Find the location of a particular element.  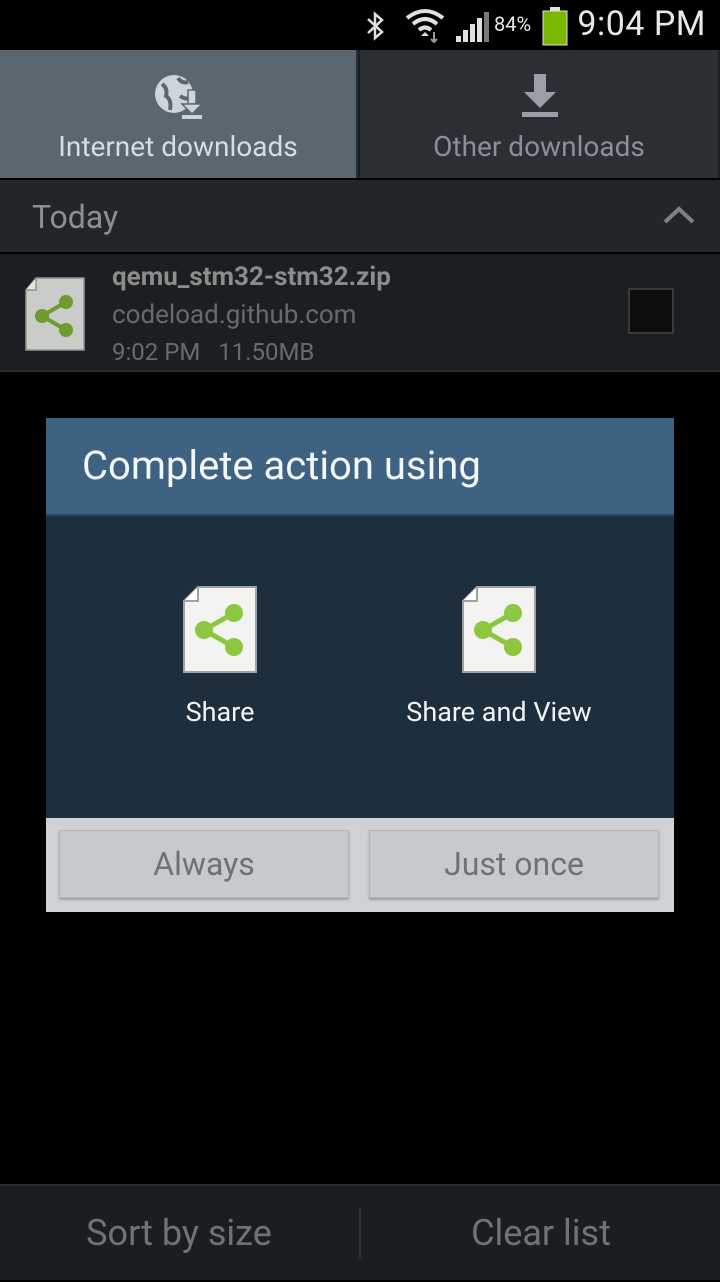

file-meta: 9:02 PM 11.50MB is located at coordinates (213, 352).